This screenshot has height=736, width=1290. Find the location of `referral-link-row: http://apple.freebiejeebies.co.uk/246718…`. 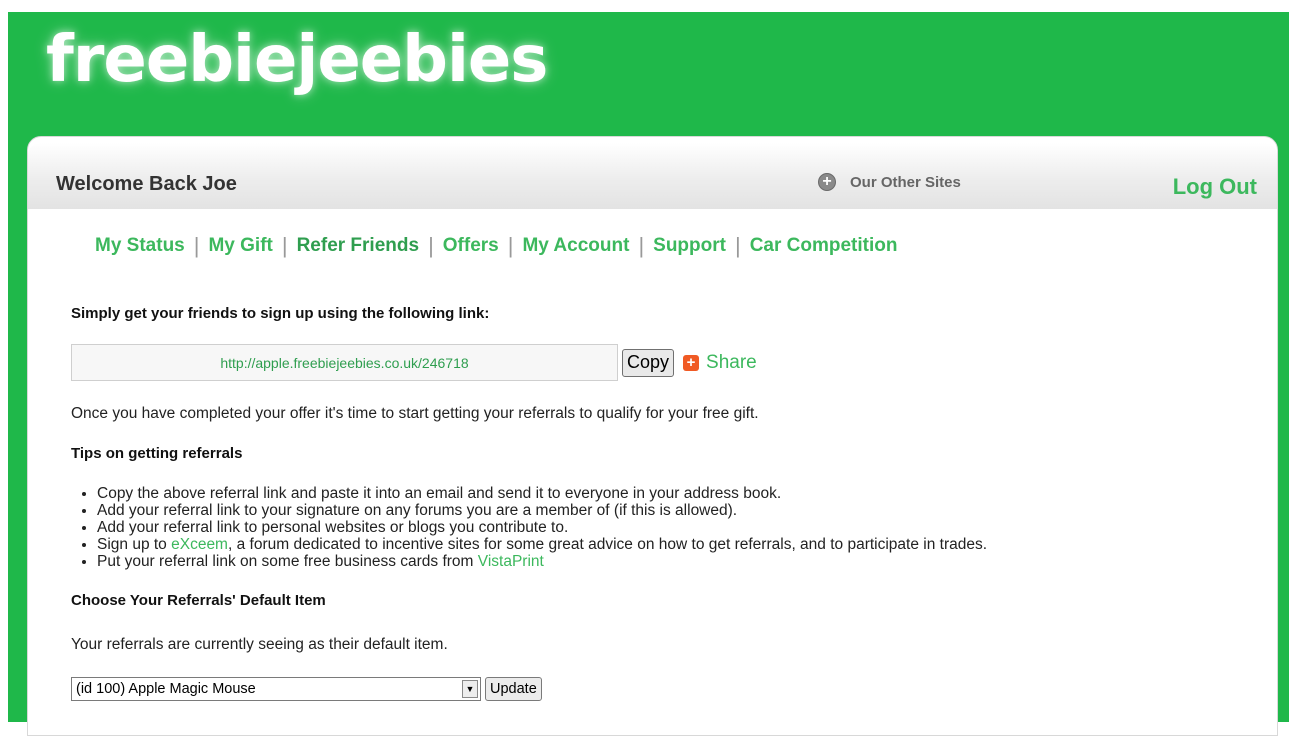

referral-link-row: http://apple.freebiejeebies.co.uk/246718… is located at coordinates (666, 362).